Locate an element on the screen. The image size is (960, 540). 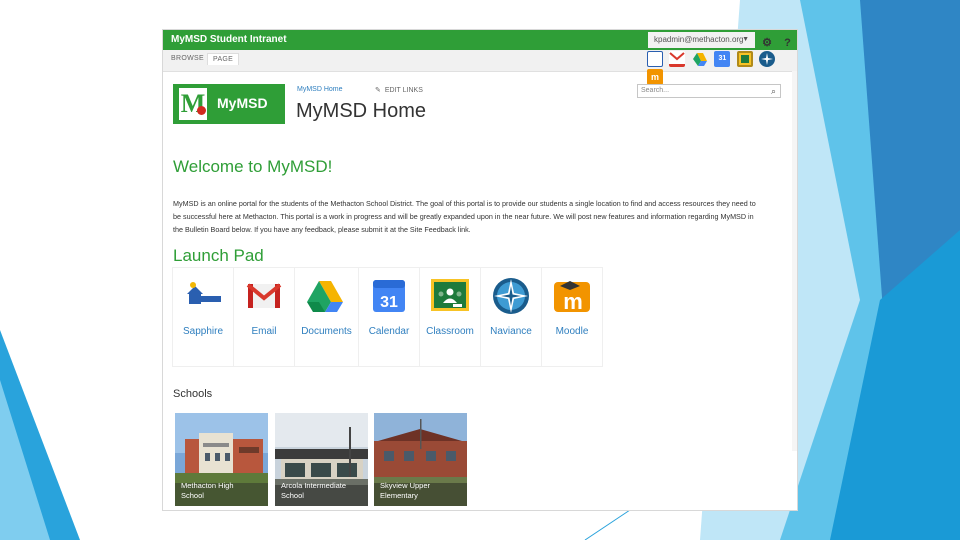
tile-documents: Documents is located at coordinates (326, 317).